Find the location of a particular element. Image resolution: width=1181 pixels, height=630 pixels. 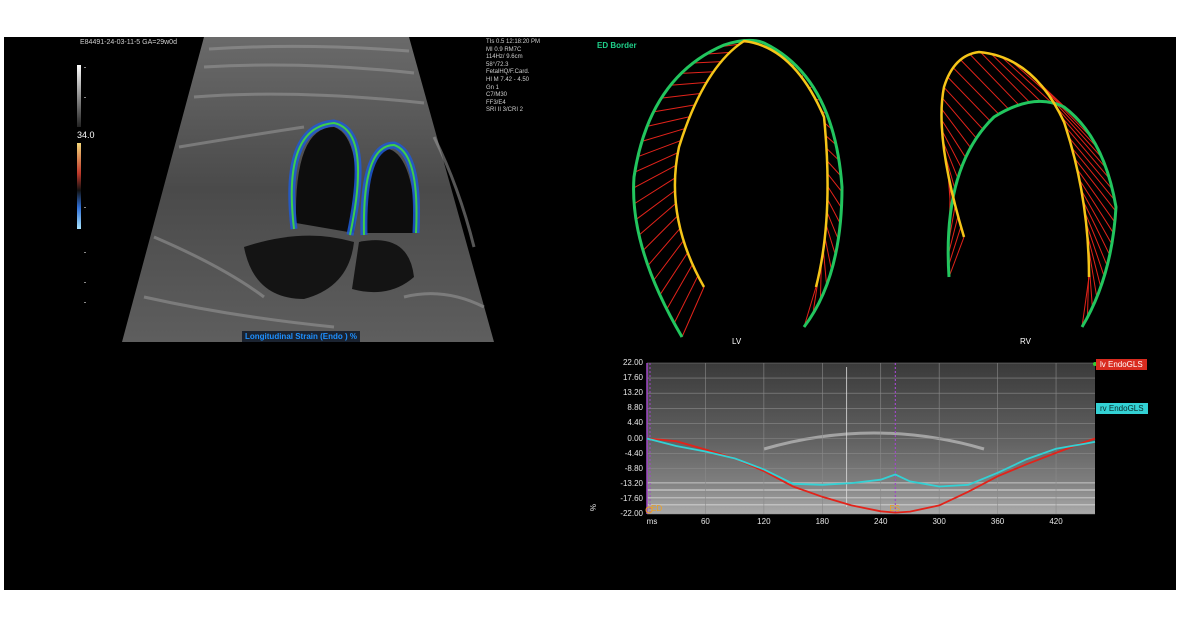

exam-info: E84491-24-03-11-5 GA=29w0d is located at coordinates (128, 42).